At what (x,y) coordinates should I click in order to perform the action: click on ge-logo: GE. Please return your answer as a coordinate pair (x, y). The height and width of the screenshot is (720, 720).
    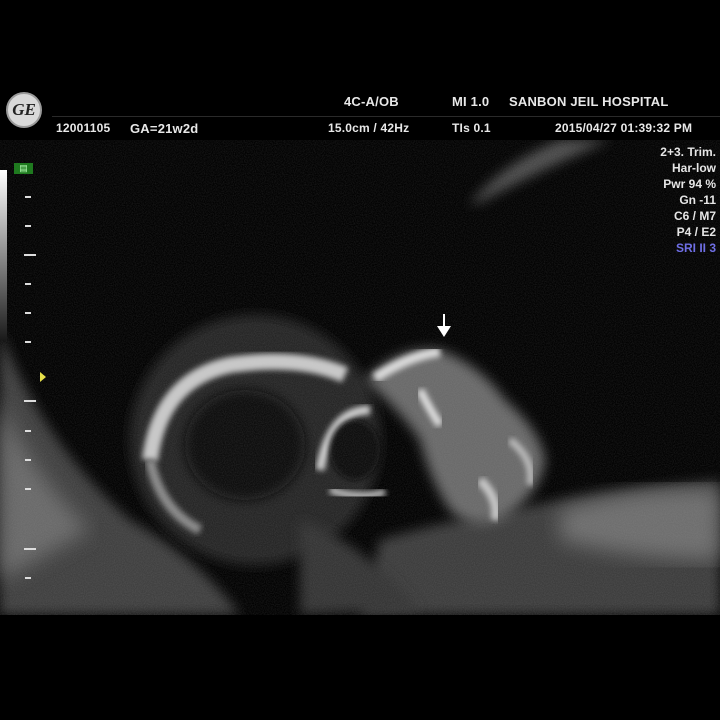
    Looking at the image, I should click on (24, 110).